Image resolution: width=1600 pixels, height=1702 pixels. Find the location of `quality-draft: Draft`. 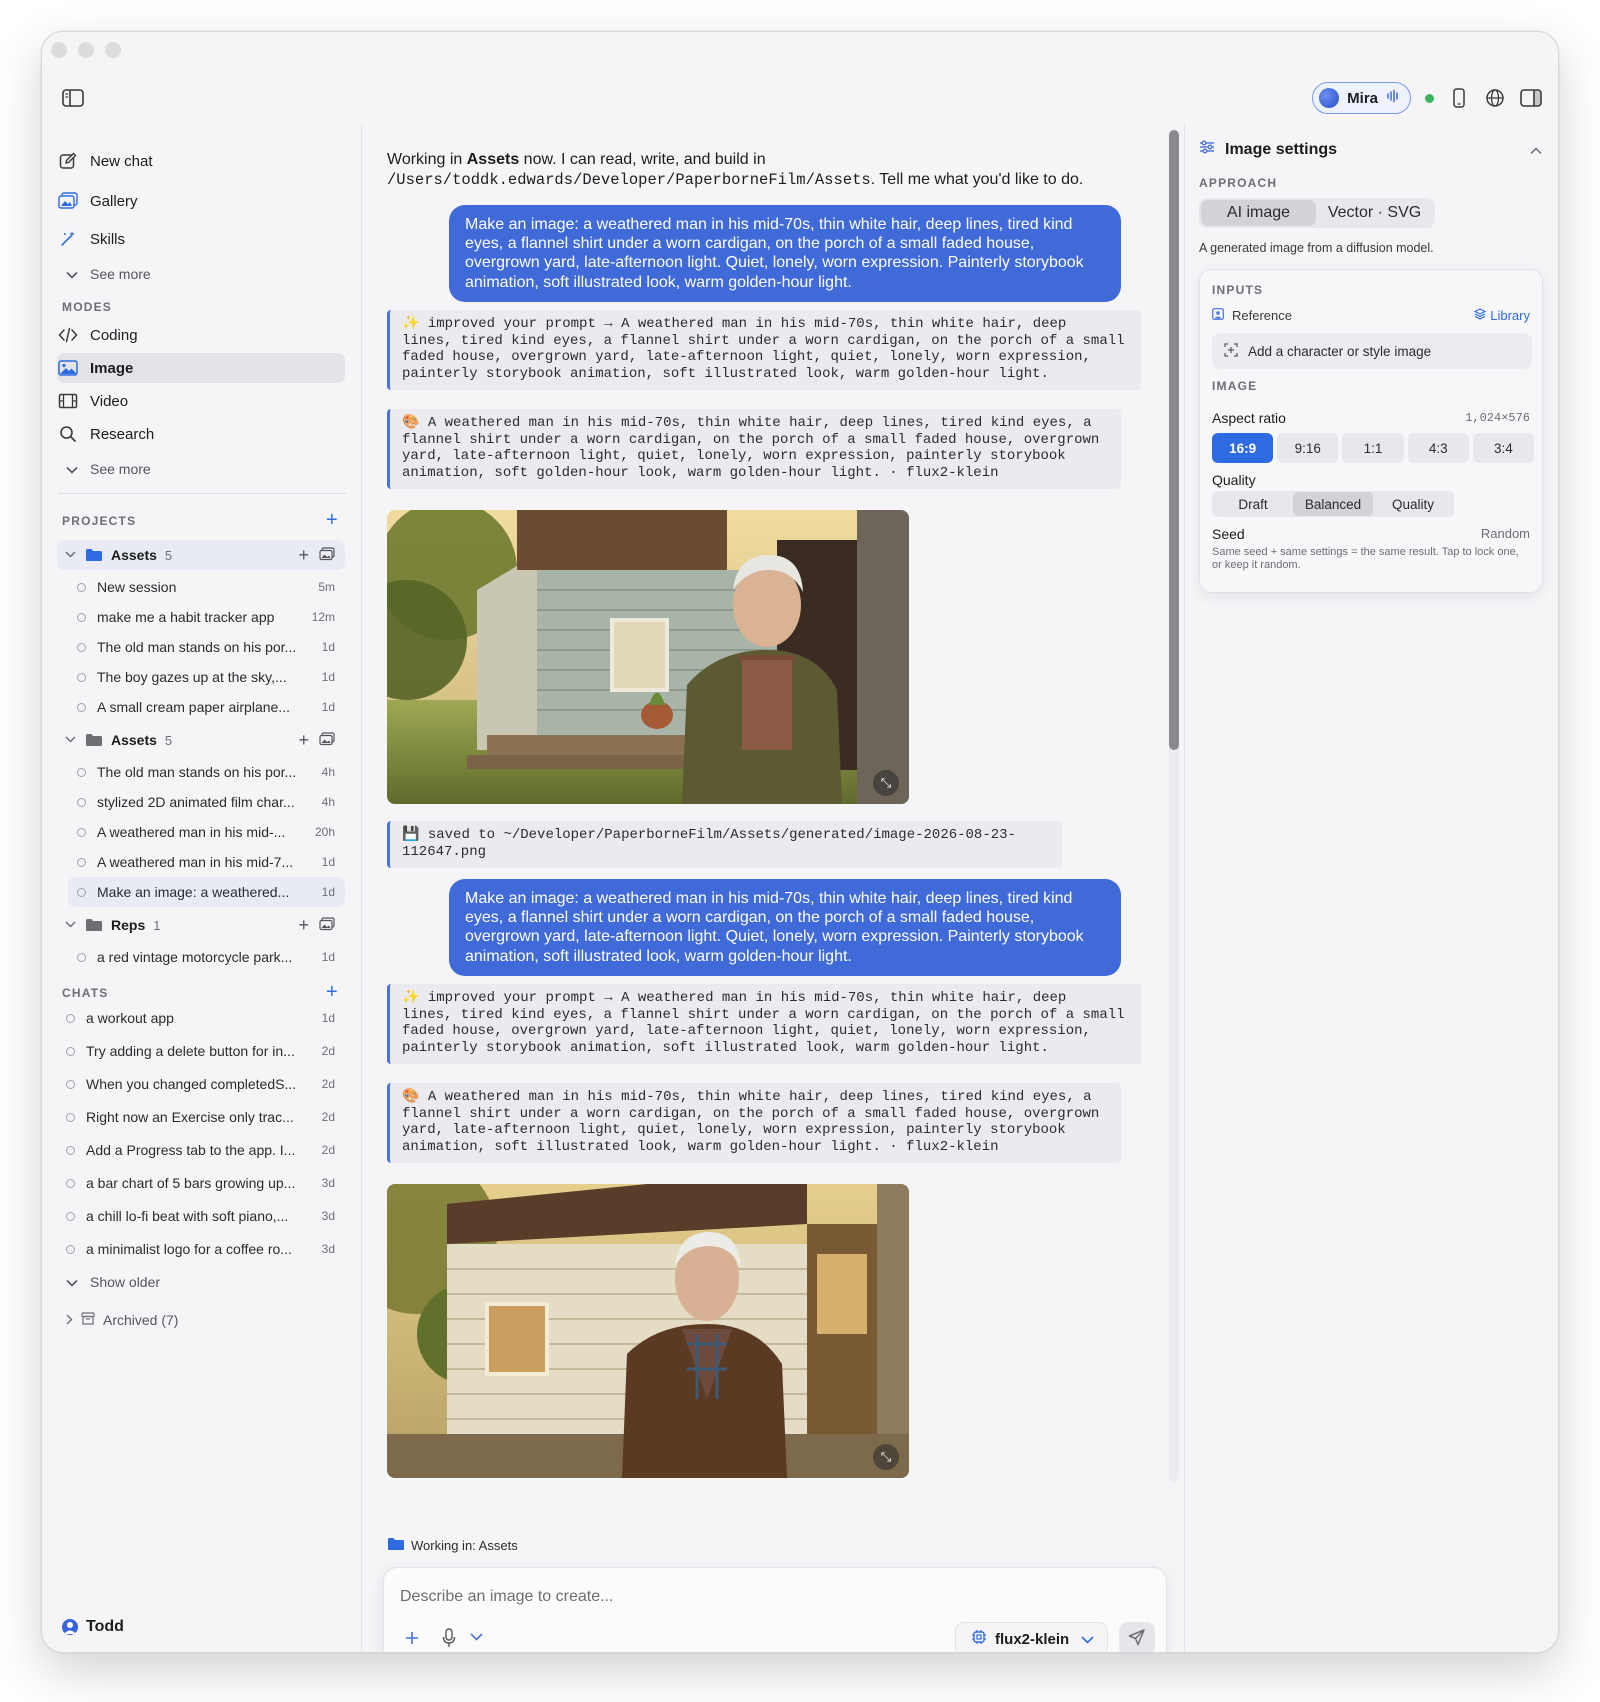

quality-draft: Draft is located at coordinates (1253, 504).